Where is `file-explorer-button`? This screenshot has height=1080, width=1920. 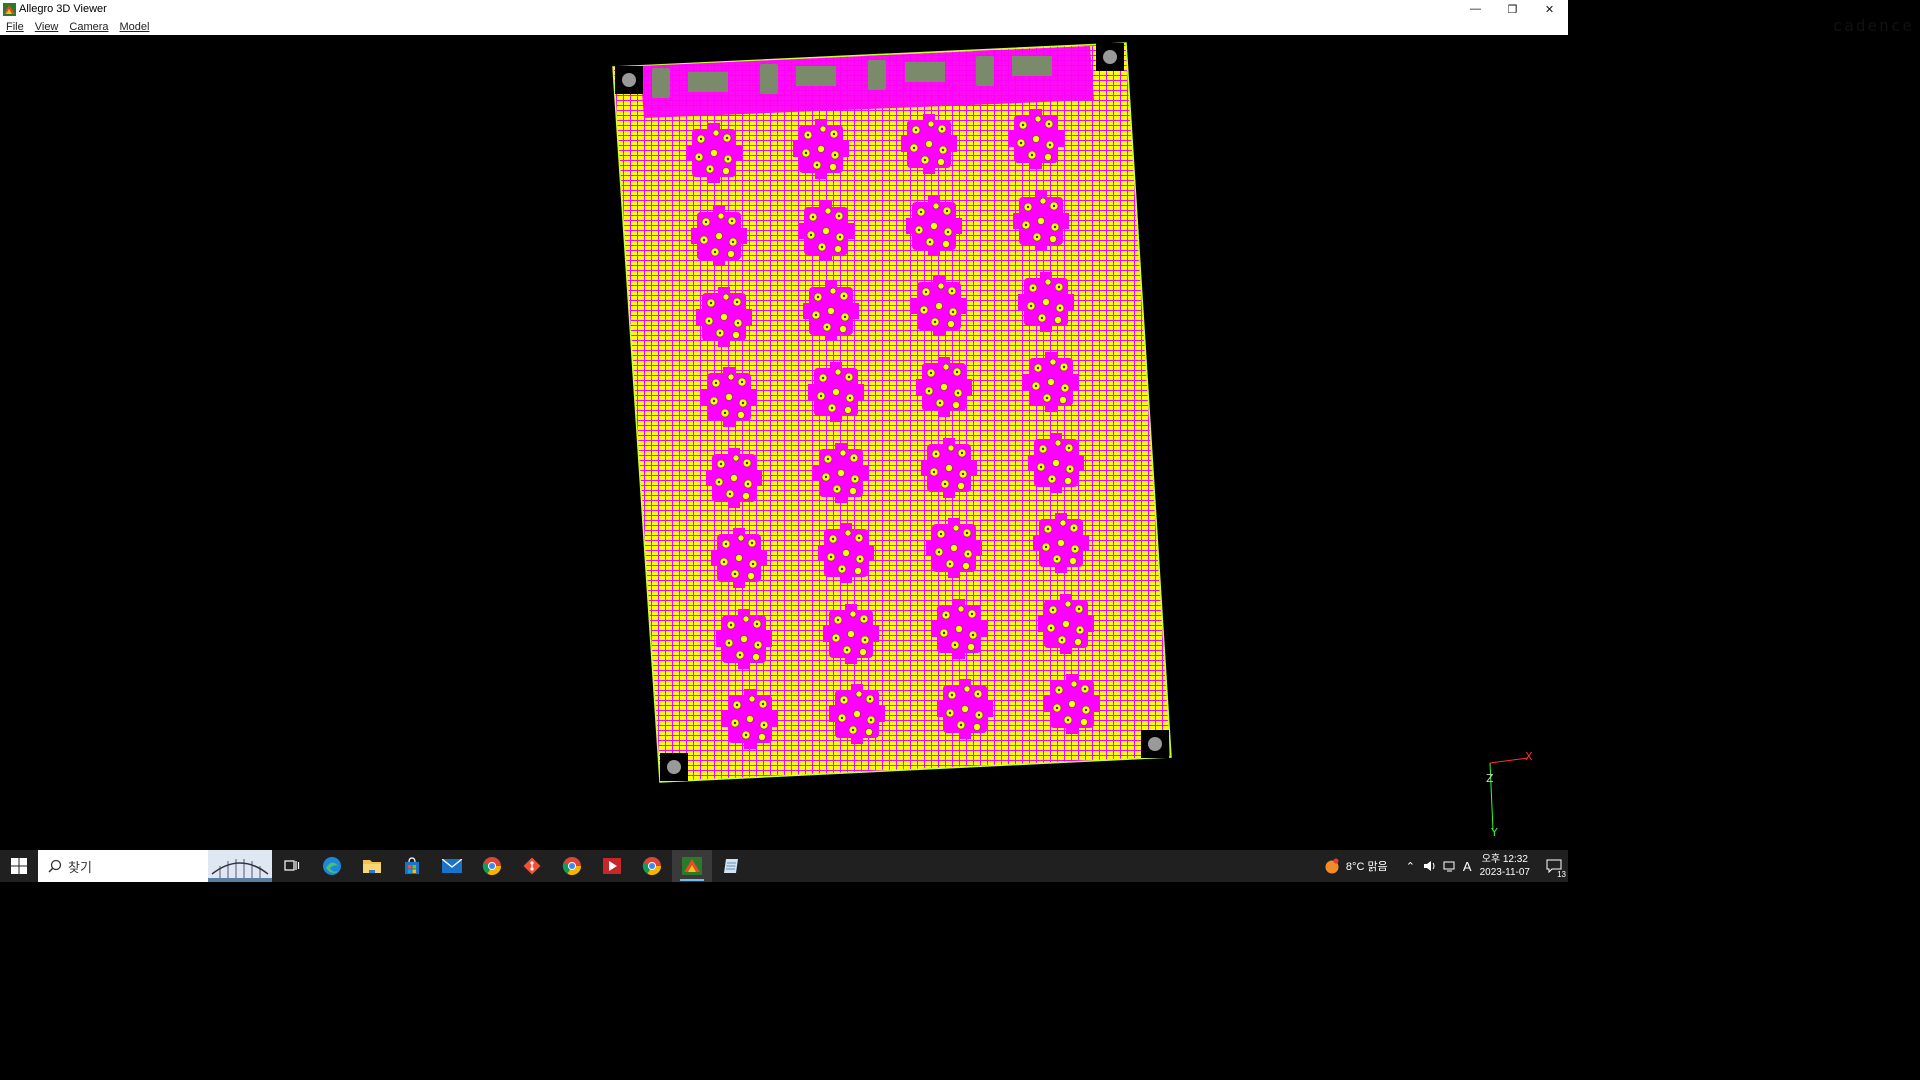 file-explorer-button is located at coordinates (372, 866).